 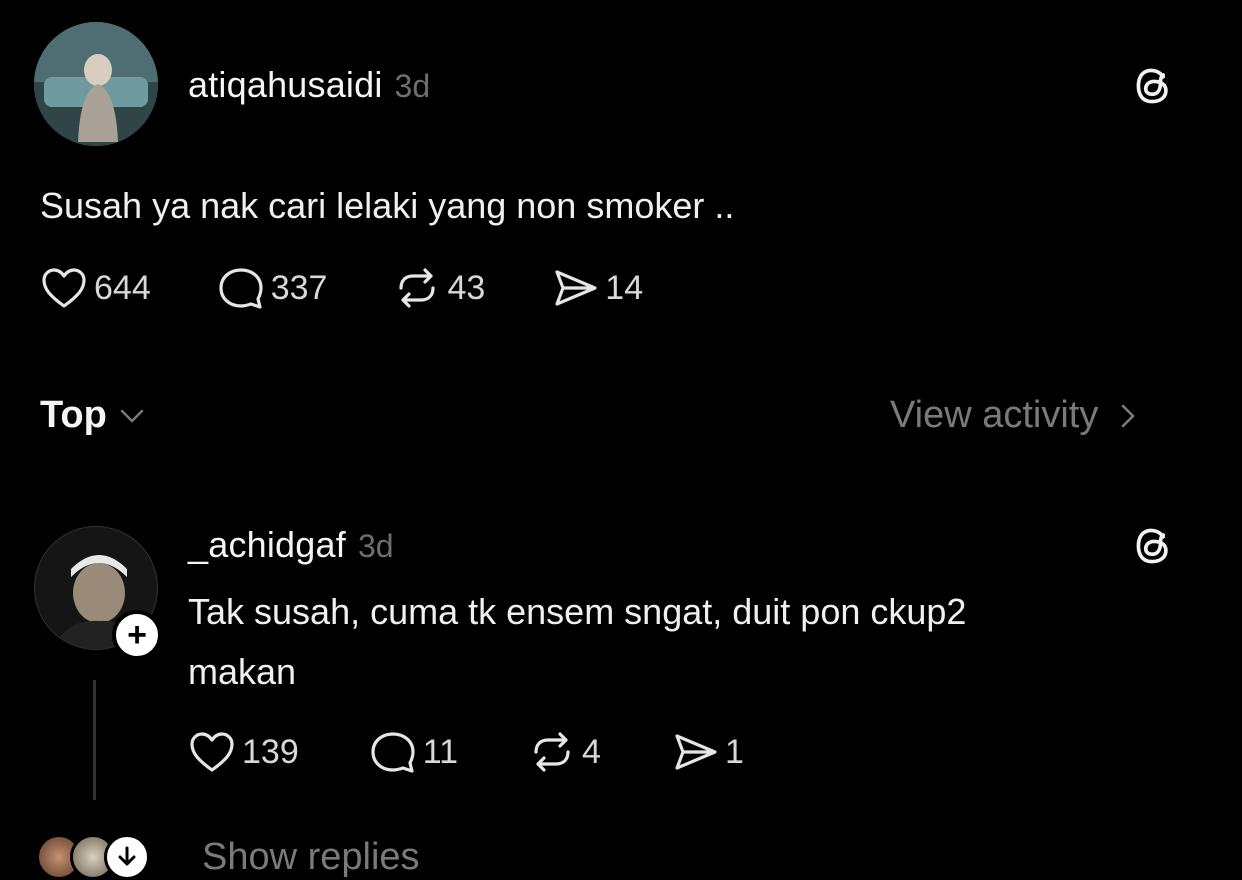 I want to click on post-time: 3d, so click(x=412, y=86).